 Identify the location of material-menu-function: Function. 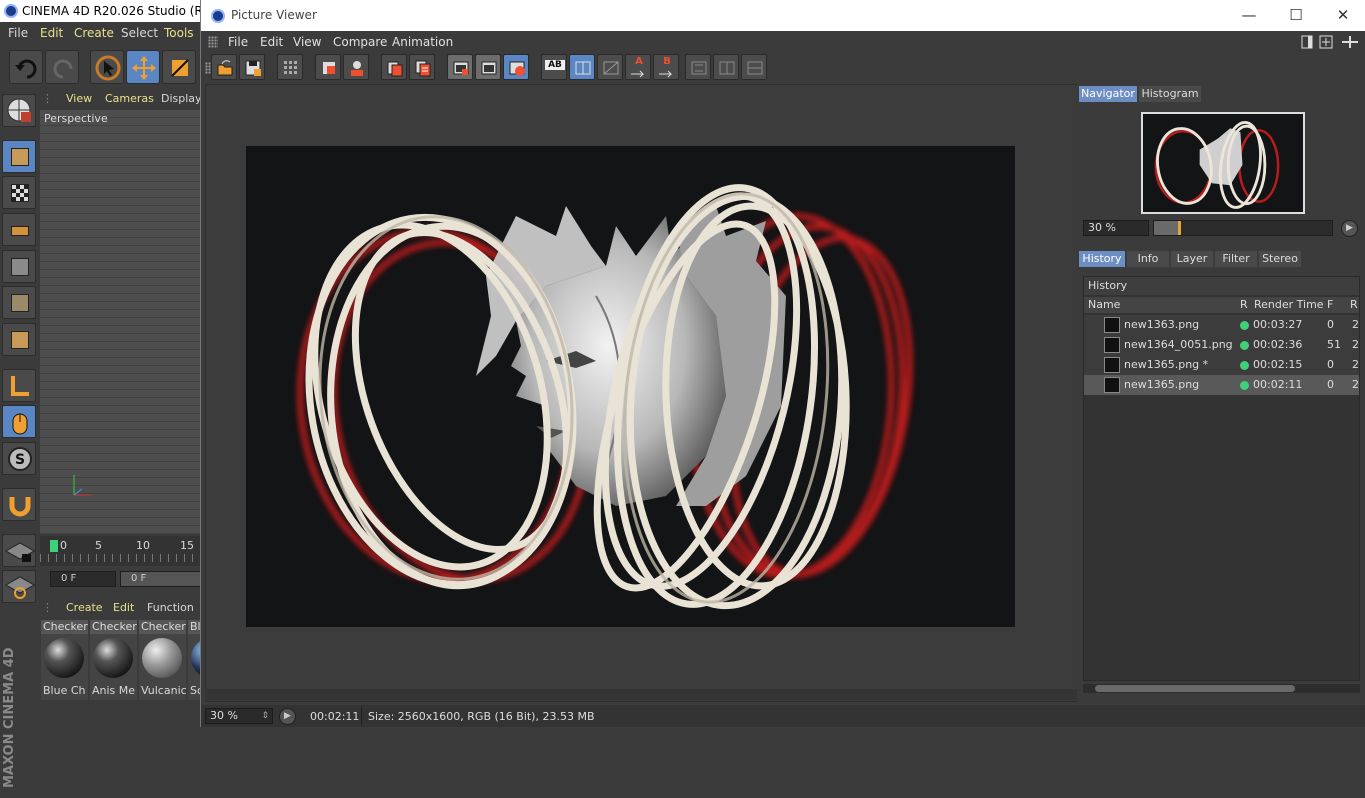
(170, 607).